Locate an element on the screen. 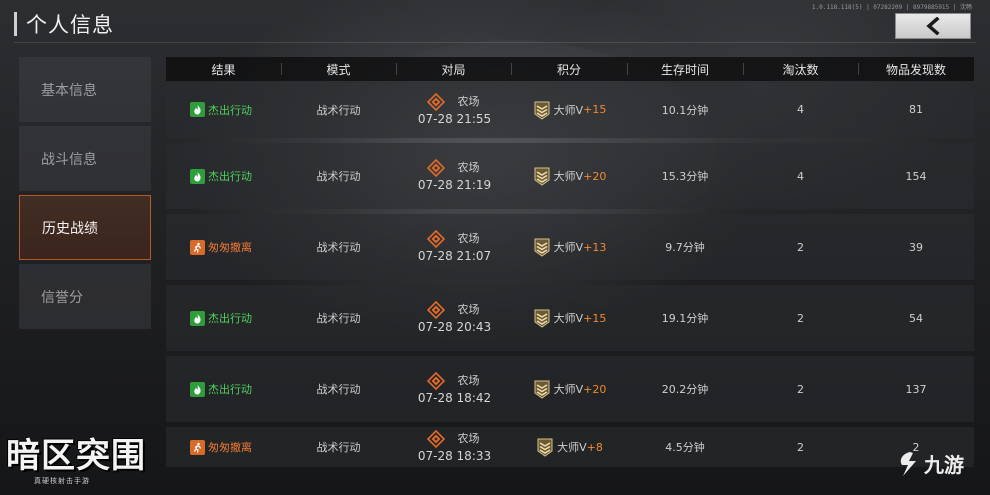  match-time: 07-28 18:33 is located at coordinates (454, 456).